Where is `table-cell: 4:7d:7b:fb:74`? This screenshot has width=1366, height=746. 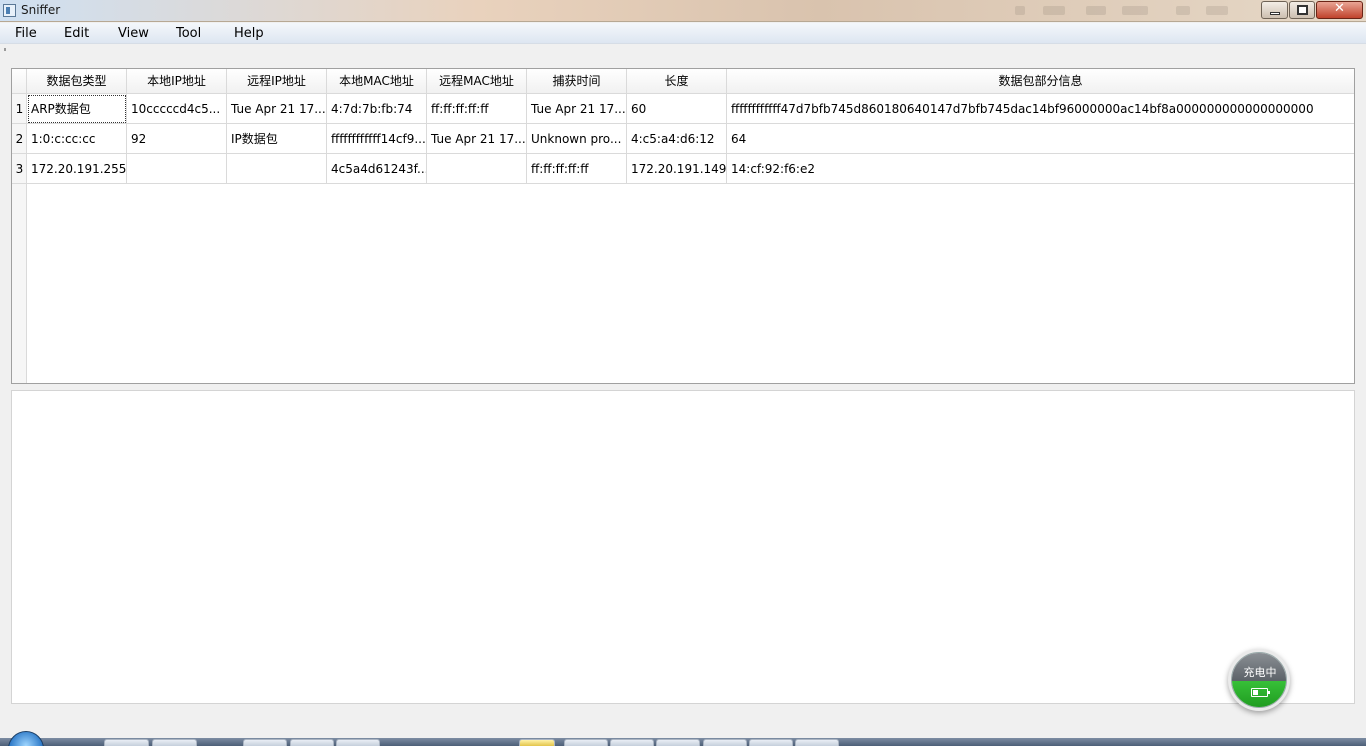
table-cell: 4:7d:7b:fb:74 is located at coordinates (377, 109).